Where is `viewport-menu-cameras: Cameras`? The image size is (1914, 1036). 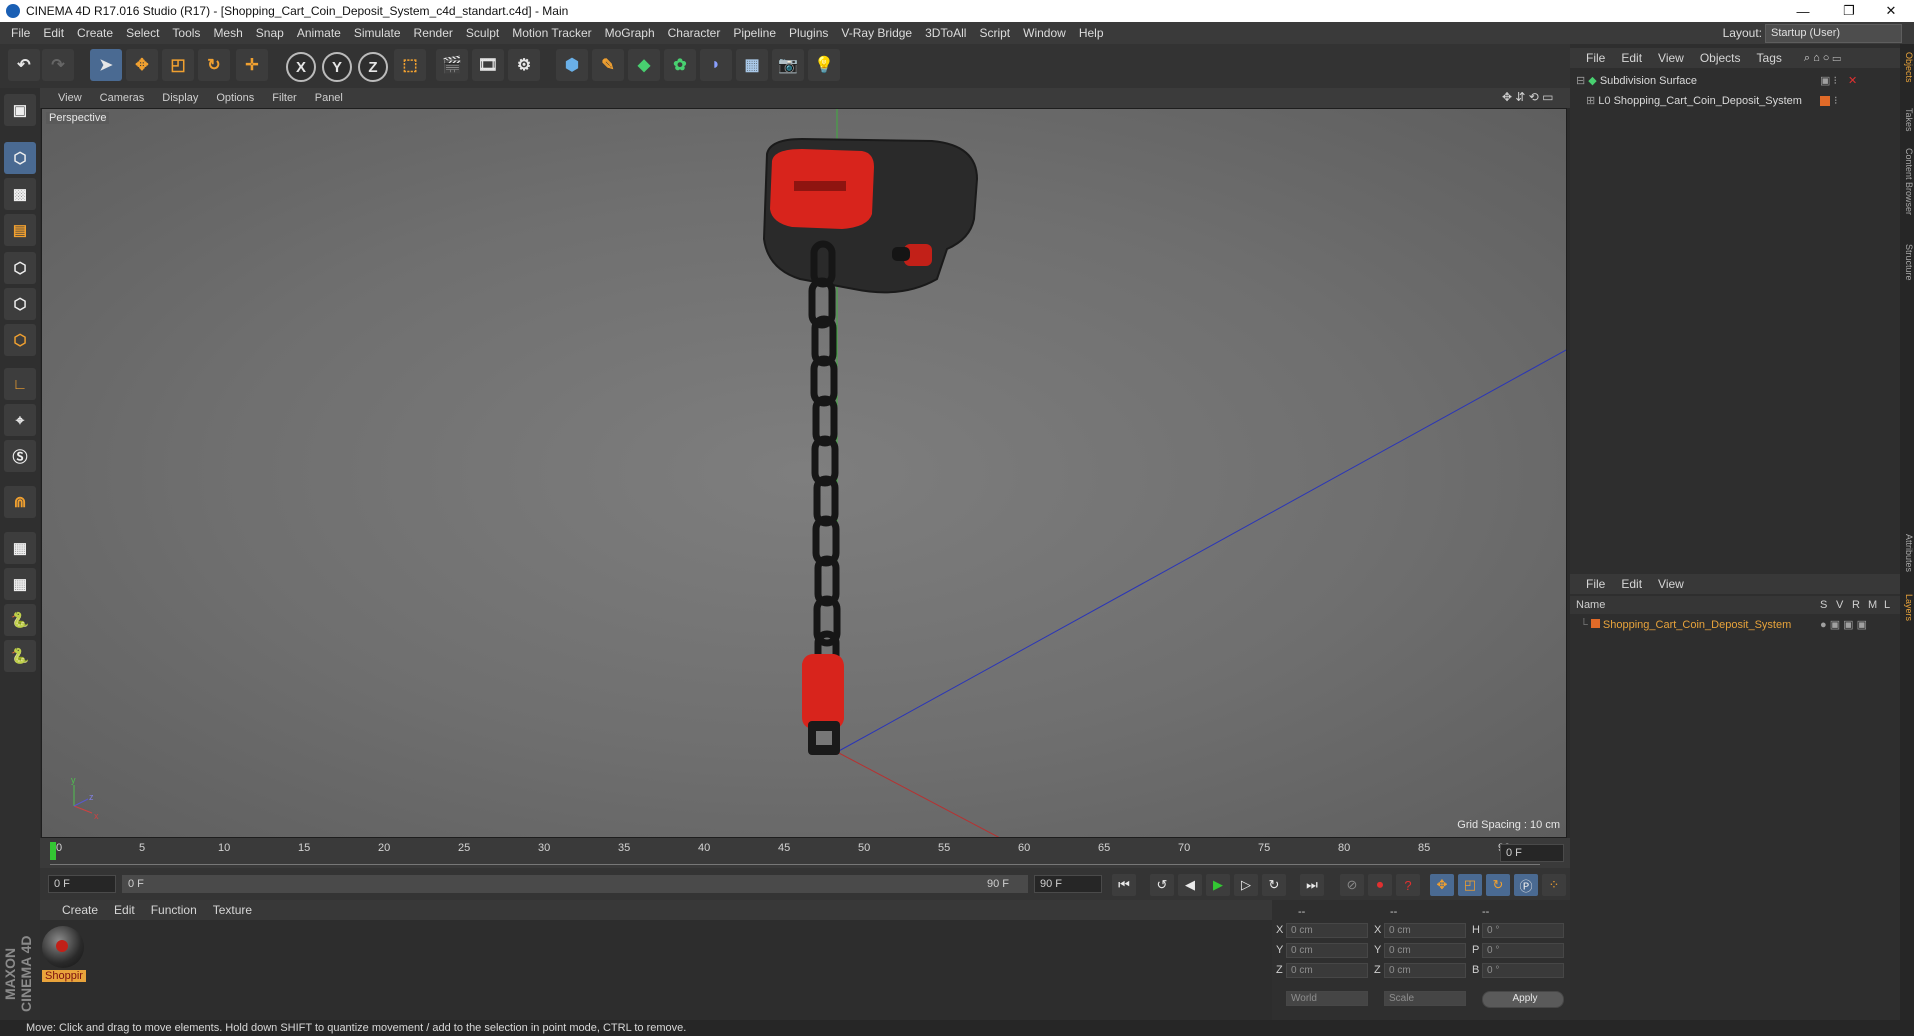
viewport-menu-cameras: Cameras is located at coordinates (122, 98).